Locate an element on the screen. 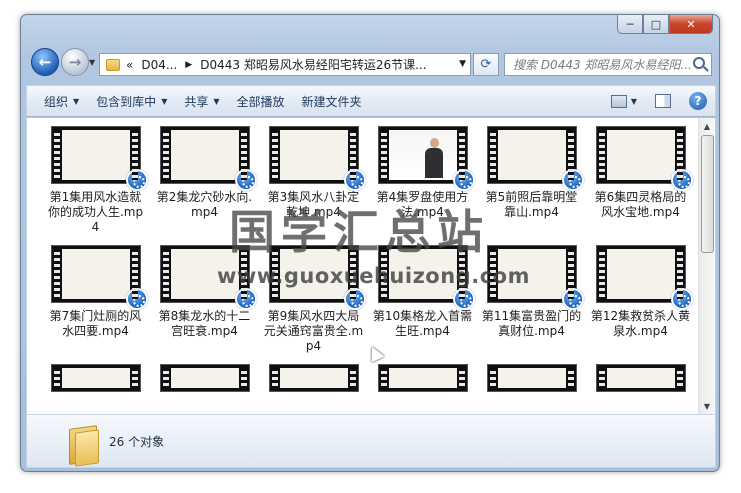 This screenshot has height=493, width=741. file-item: 第1集用风水造就你的成功人生.mp4 is located at coordinates (95, 181).